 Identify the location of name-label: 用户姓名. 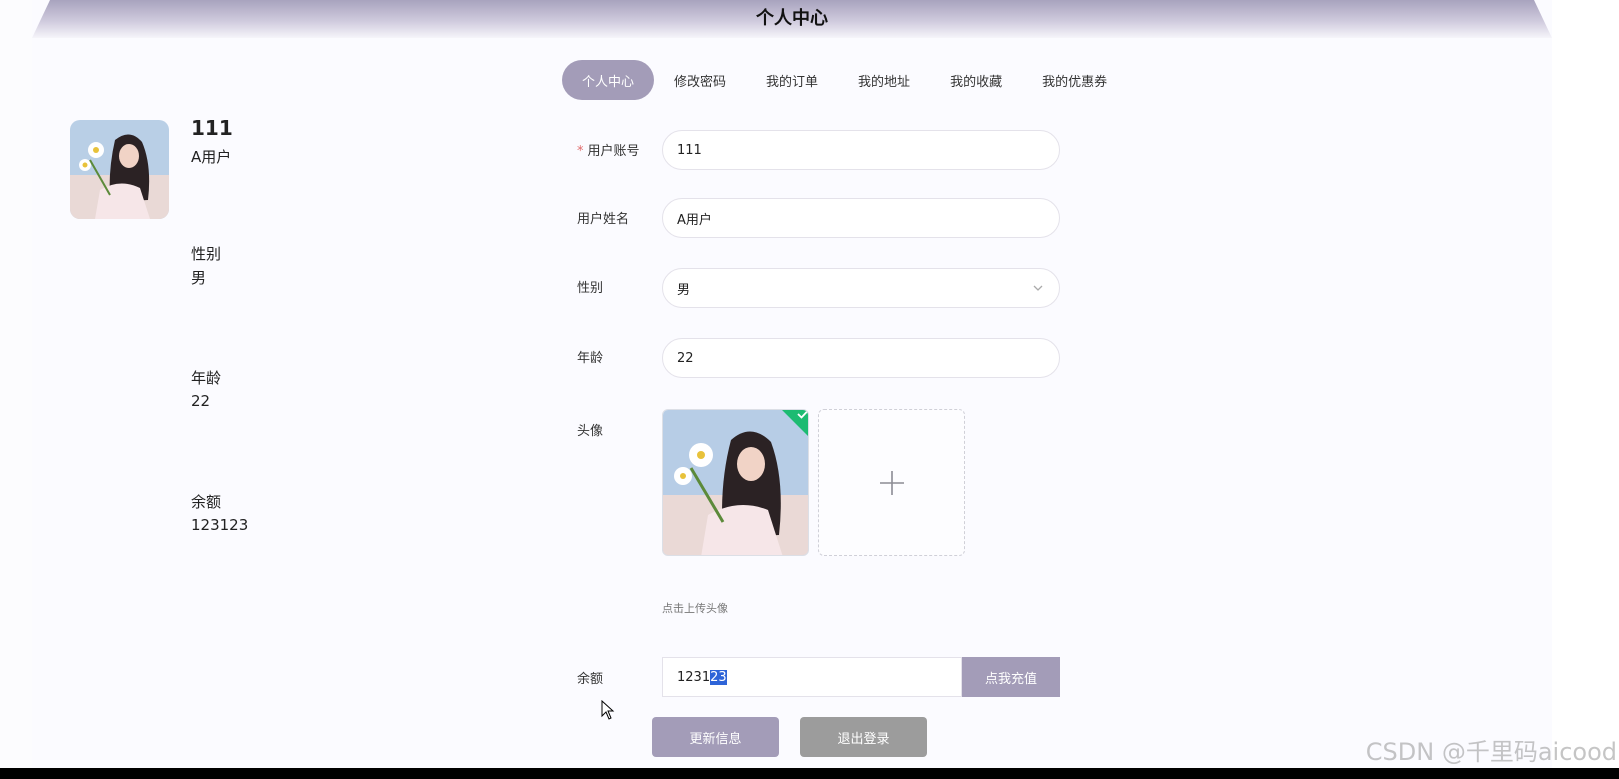
(603, 219).